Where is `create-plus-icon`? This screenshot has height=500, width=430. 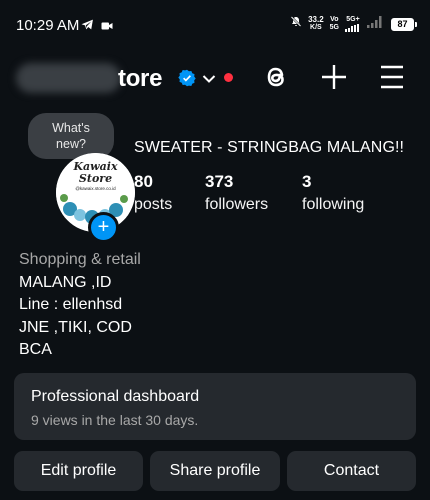 create-plus-icon is located at coordinates (334, 79).